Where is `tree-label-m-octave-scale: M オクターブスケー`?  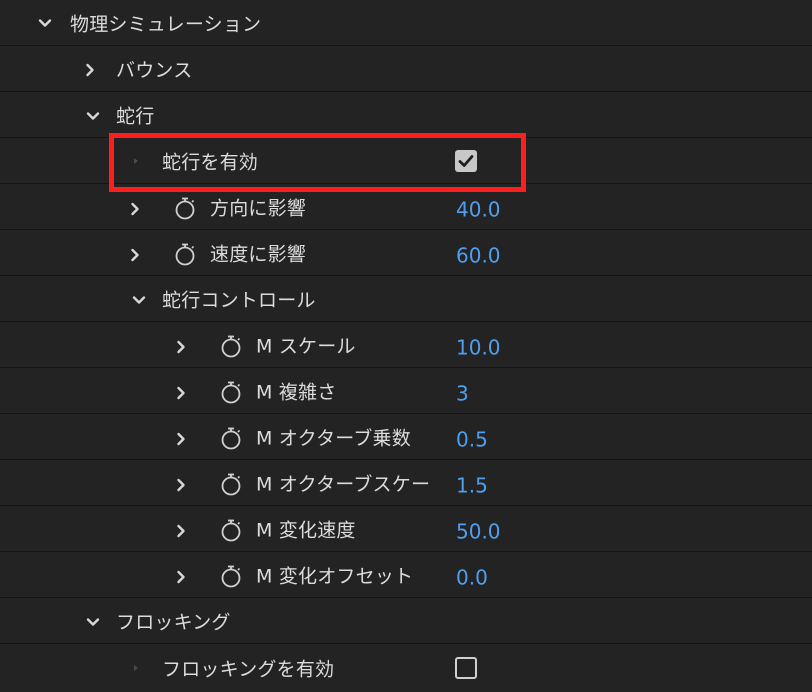 tree-label-m-octave-scale: M オクターブスケー is located at coordinates (343, 484).